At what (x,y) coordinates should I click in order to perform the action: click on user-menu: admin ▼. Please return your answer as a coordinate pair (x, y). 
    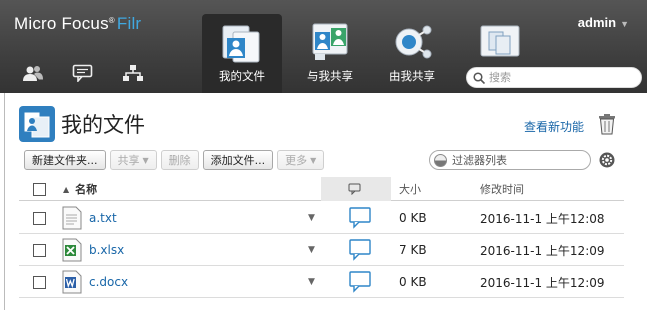
    Looking at the image, I should click on (603, 22).